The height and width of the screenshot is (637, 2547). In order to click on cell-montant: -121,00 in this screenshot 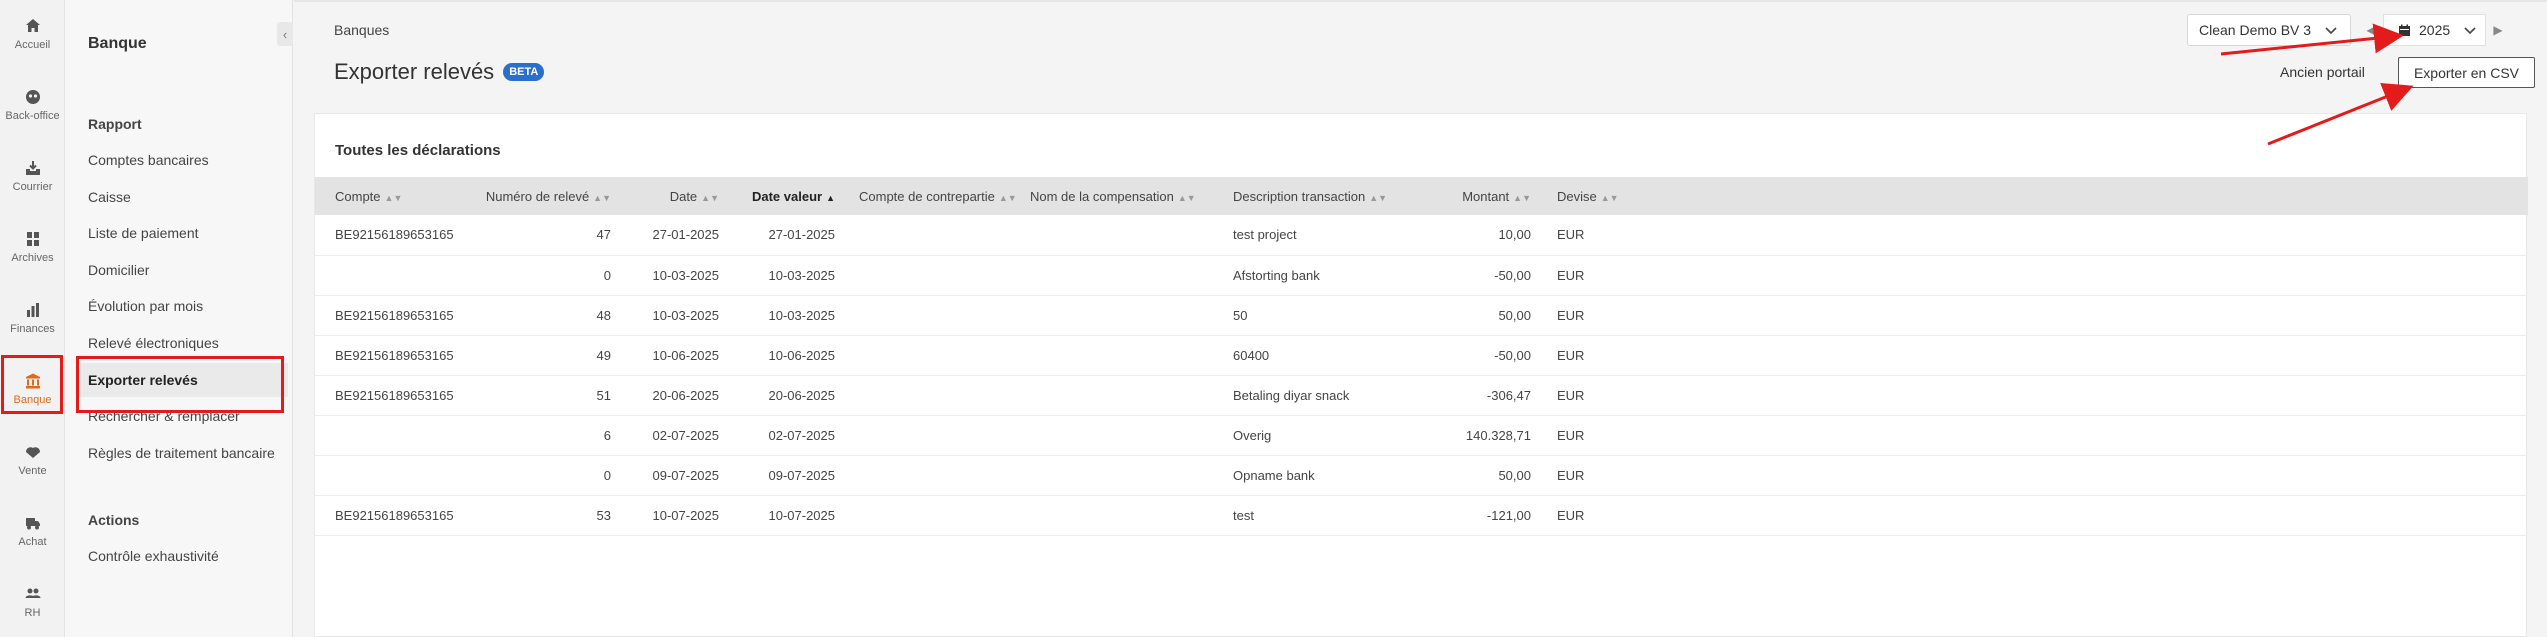, I will do `click(1508, 515)`.